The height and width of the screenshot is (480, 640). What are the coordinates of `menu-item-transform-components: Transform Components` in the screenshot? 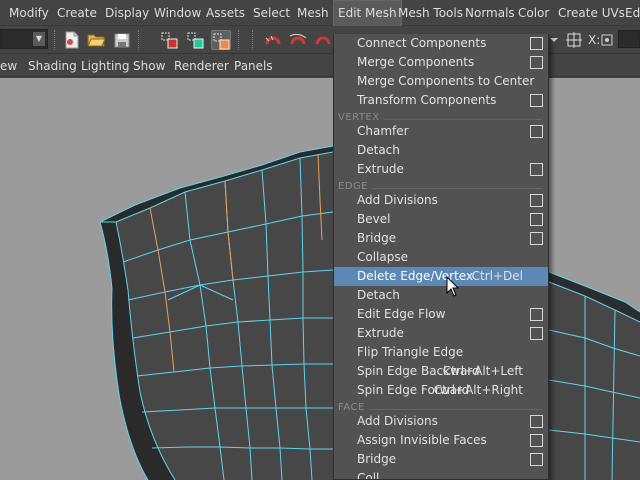 It's located at (441, 100).